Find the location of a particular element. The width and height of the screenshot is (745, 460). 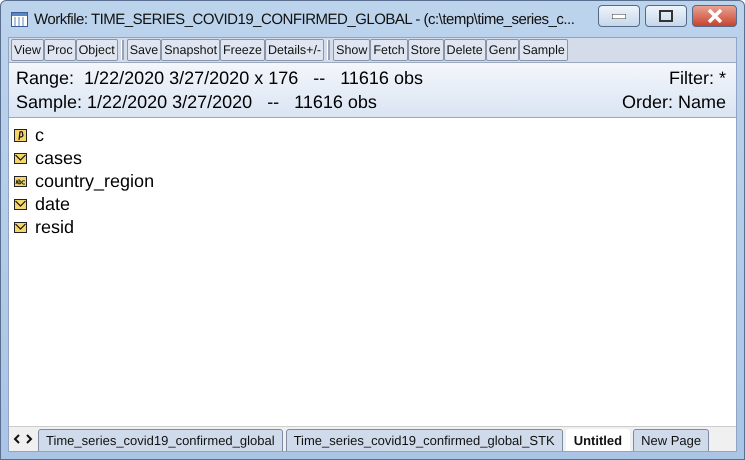

toolbar-button: Details+/- is located at coordinates (294, 50).